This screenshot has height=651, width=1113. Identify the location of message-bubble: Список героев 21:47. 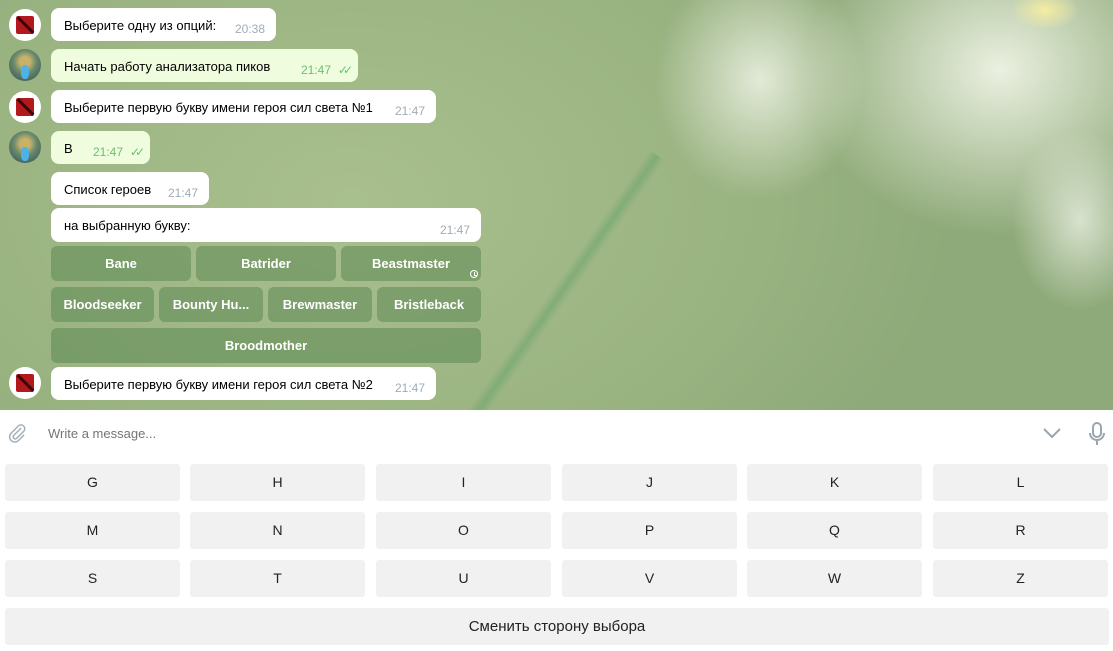
(130, 188).